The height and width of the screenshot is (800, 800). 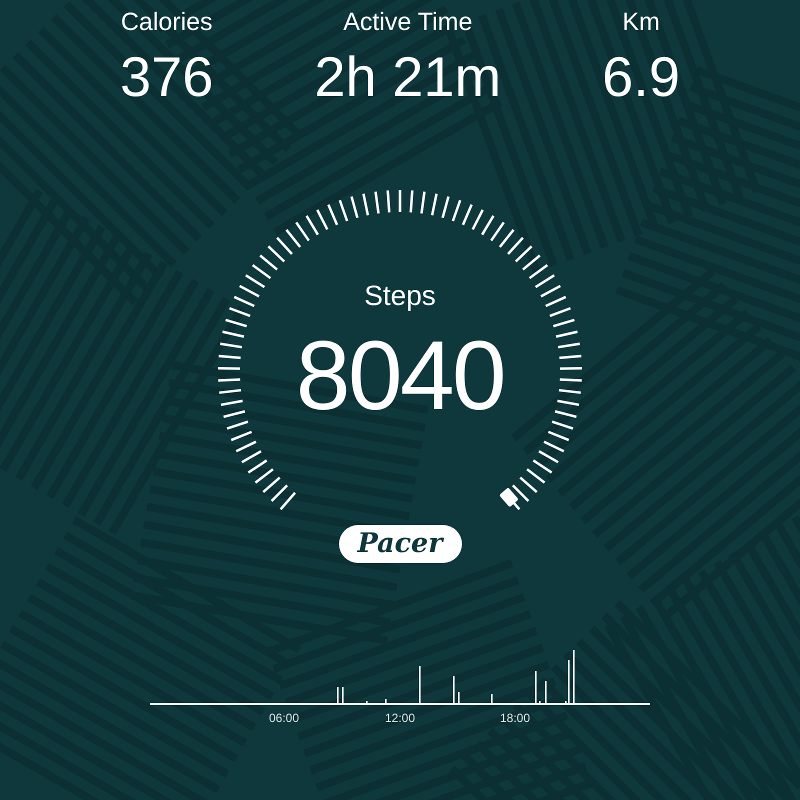 I want to click on axis-label: 06:00, so click(x=284, y=718).